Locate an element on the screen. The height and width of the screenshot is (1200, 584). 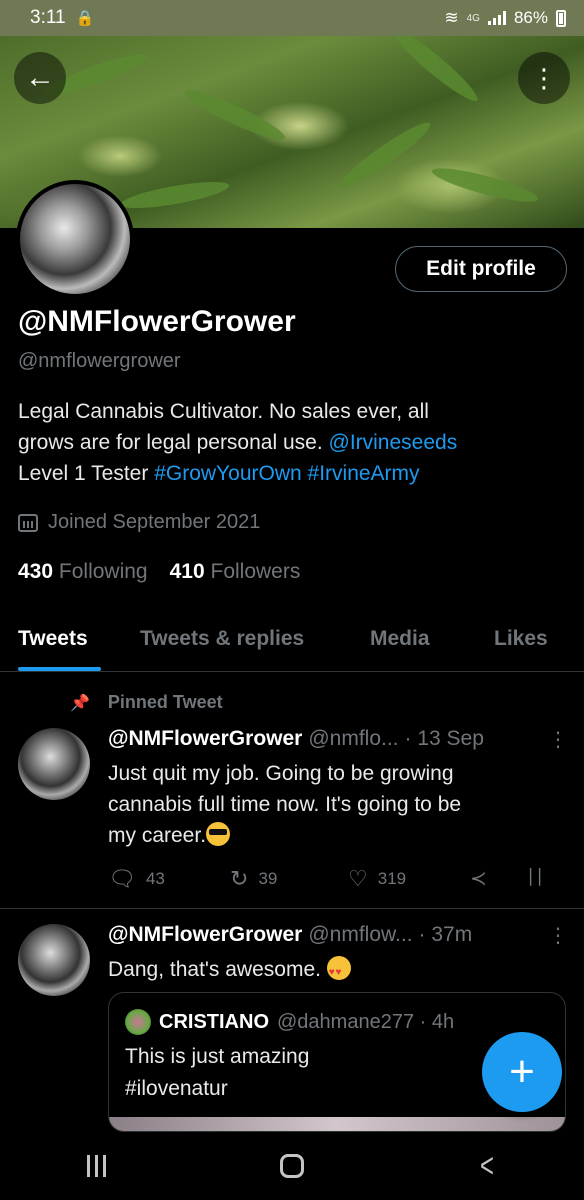
quoted-author-handle: @dahmane277 · 4h is located at coordinates (366, 1021).